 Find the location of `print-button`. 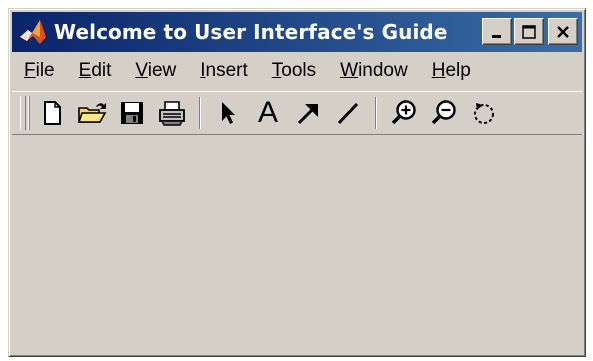

print-button is located at coordinates (172, 113).